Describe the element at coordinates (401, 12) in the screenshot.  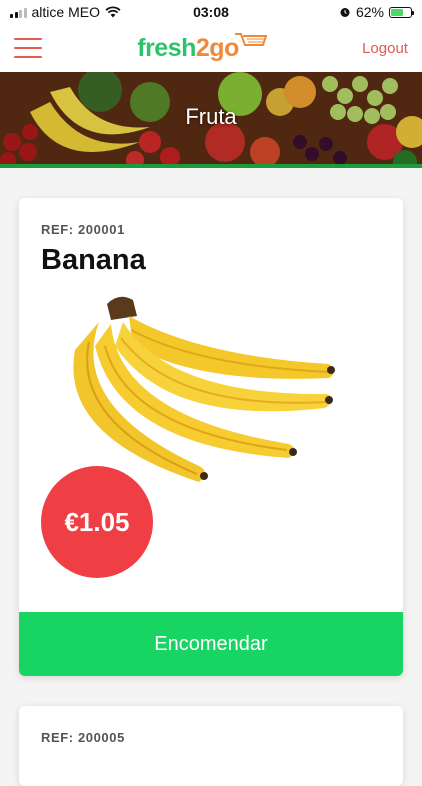
I see `battery-icon` at that location.